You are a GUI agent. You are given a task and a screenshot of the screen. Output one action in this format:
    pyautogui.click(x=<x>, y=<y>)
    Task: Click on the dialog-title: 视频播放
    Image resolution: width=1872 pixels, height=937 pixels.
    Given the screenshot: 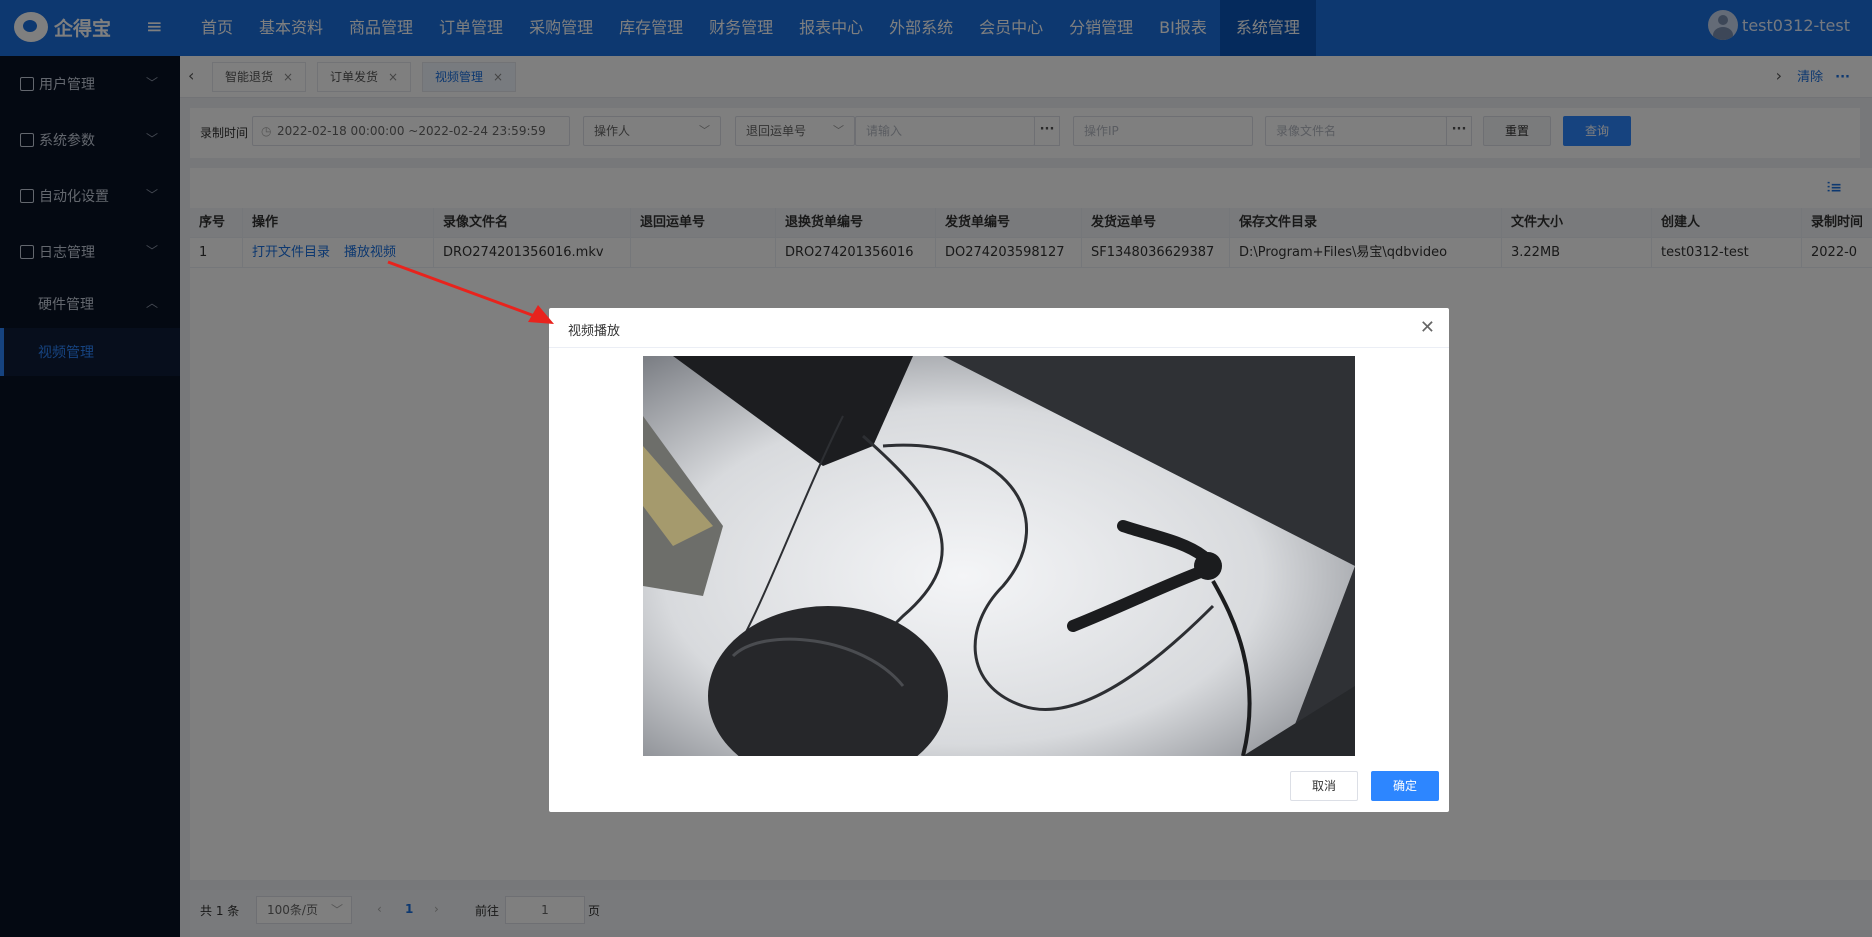 What is the action you would take?
    pyautogui.click(x=594, y=331)
    